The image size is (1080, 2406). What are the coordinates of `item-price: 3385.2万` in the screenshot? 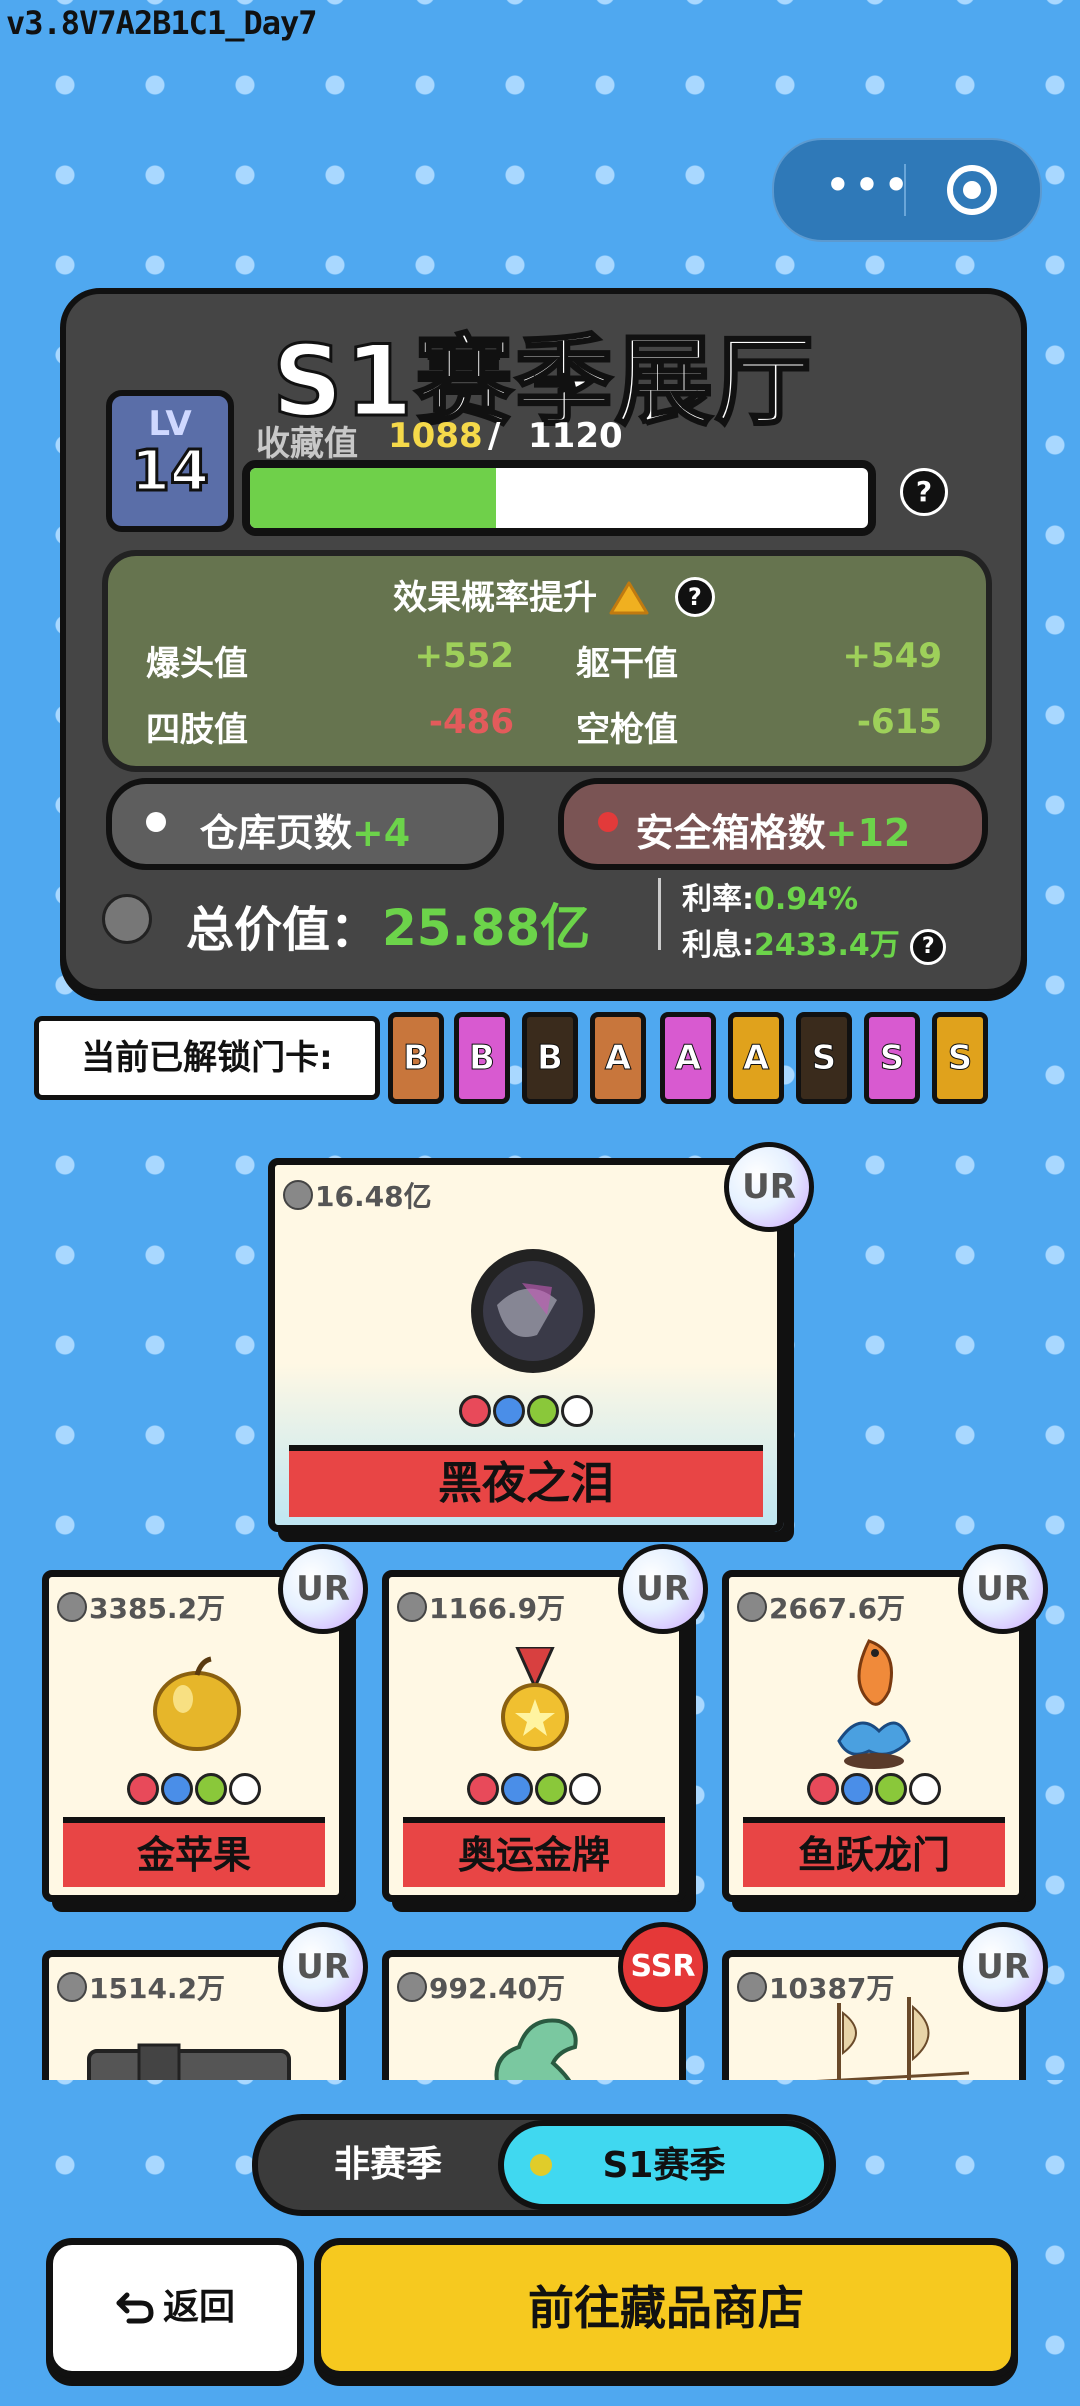 It's located at (141, 1607).